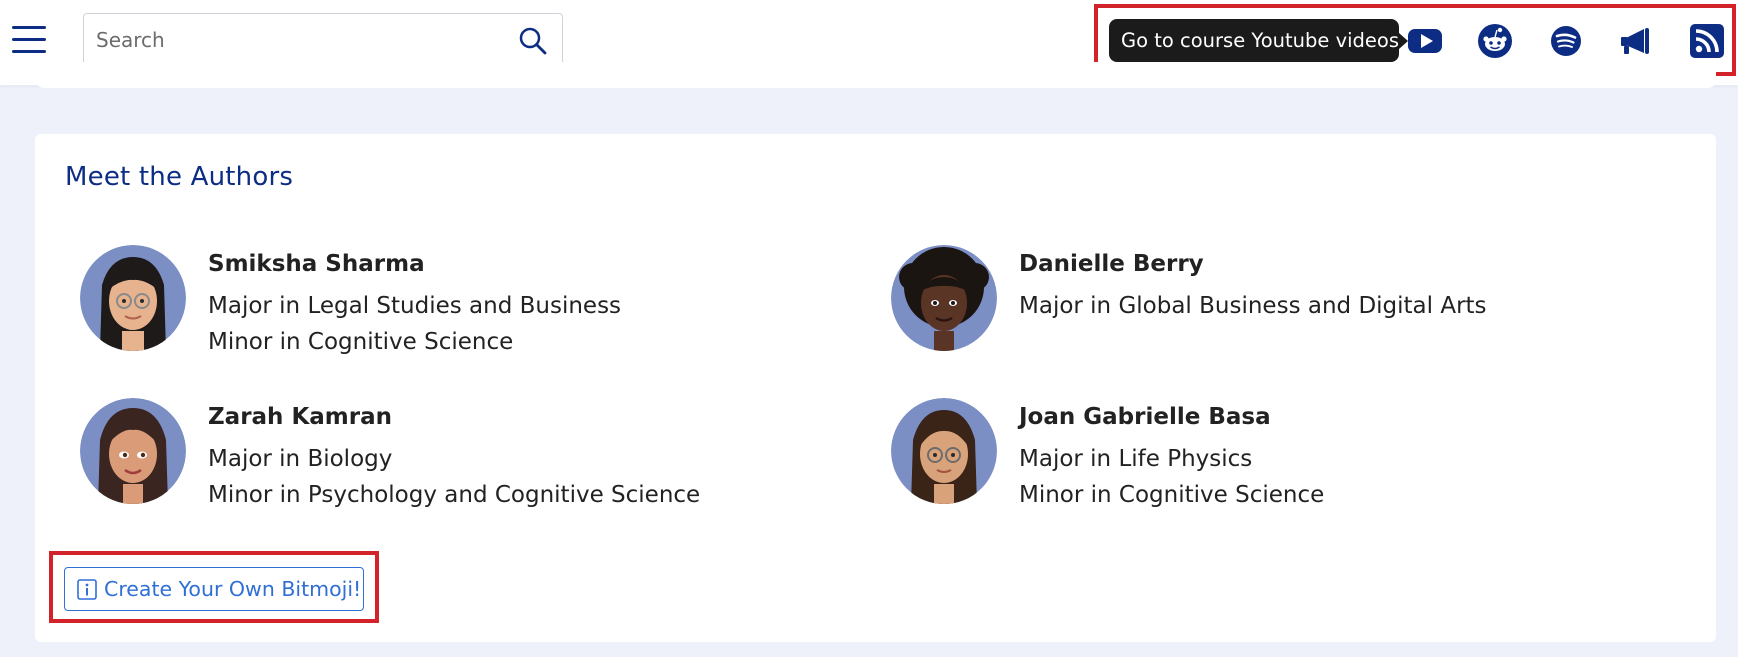  What do you see at coordinates (233, 589) in the screenshot?
I see `create-bitmoji-label: Create Your Own Bitmoji!` at bounding box center [233, 589].